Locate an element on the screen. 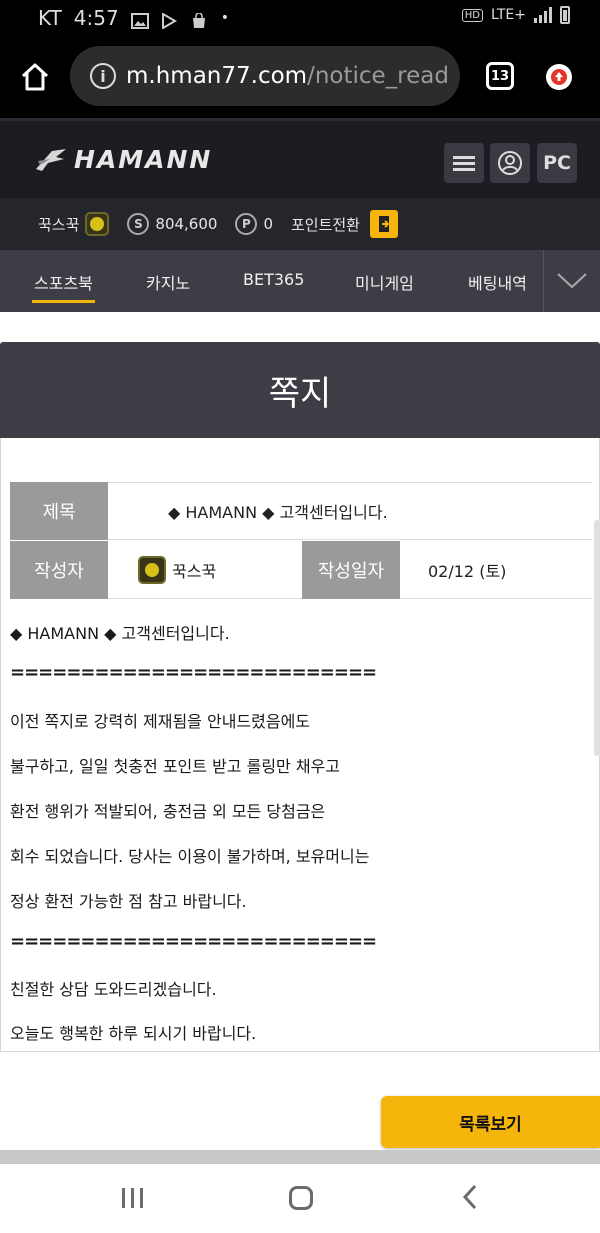 The width and height of the screenshot is (600, 1233). body-line: 환전 행위가 적발되어, 충전금 외 모든 당첨금은 is located at coordinates (168, 811).